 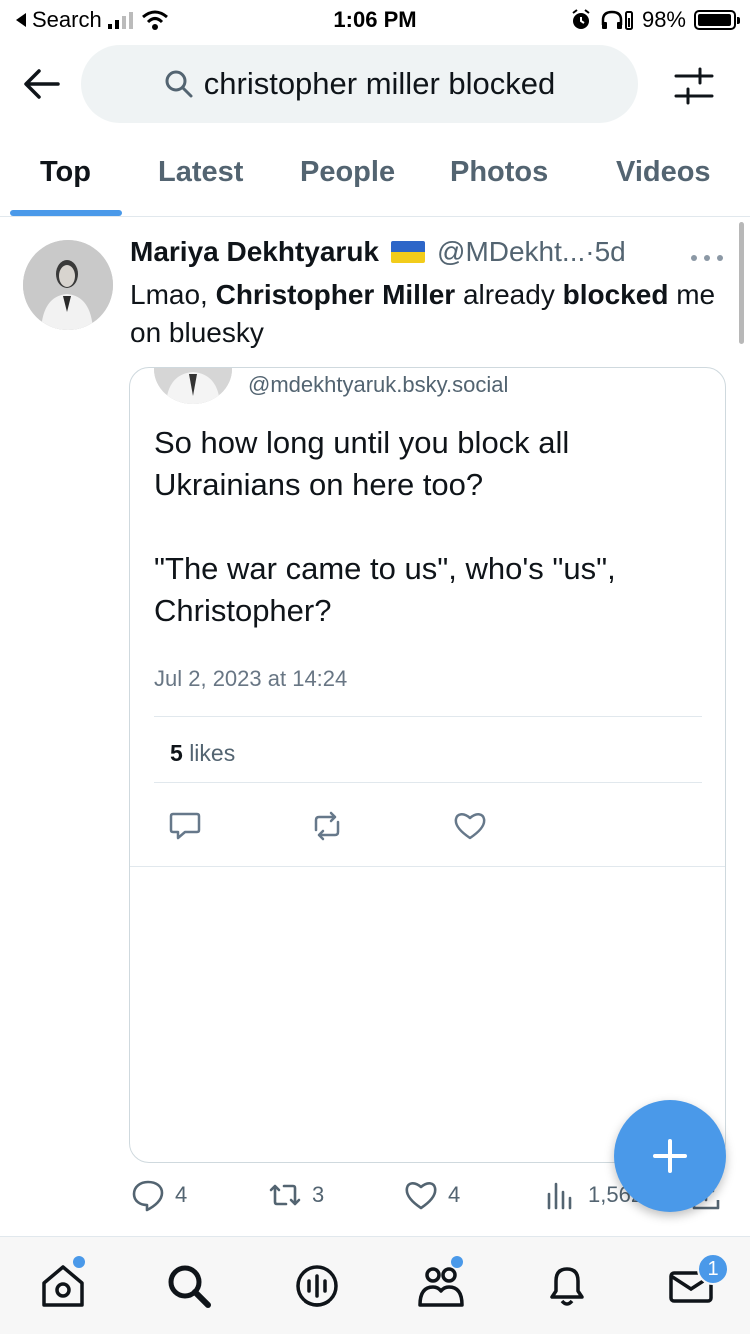 I want to click on battery-icon, so click(x=717, y=20).